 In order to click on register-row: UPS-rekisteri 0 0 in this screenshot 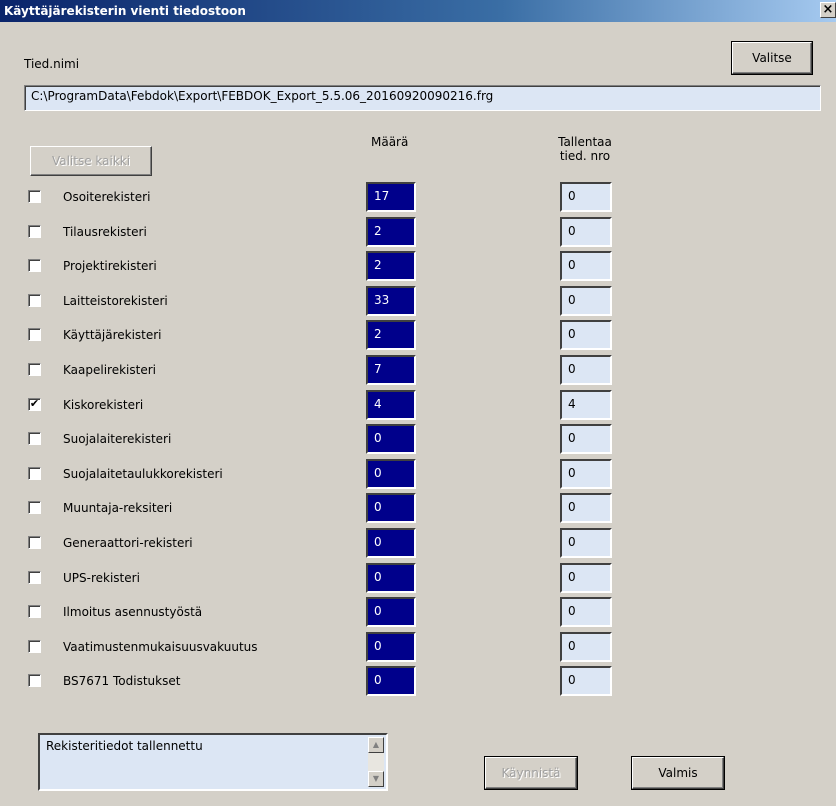, I will do `click(418, 577)`.